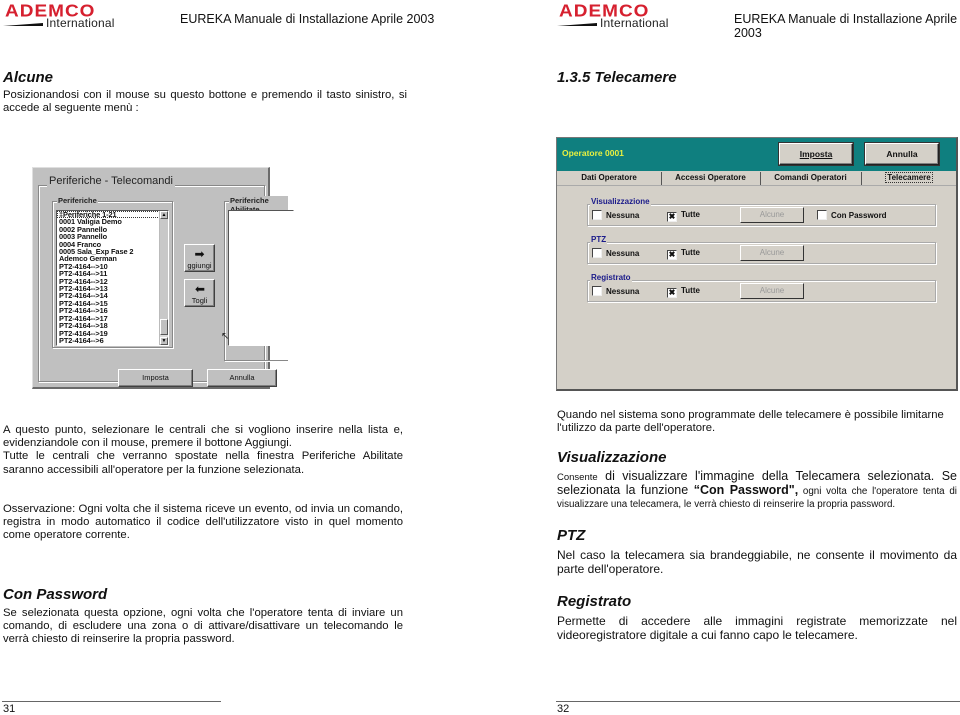 The width and height of the screenshot is (960, 715). Describe the element at coordinates (563, 709) in the screenshot. I see `page-number-right: 32` at that location.